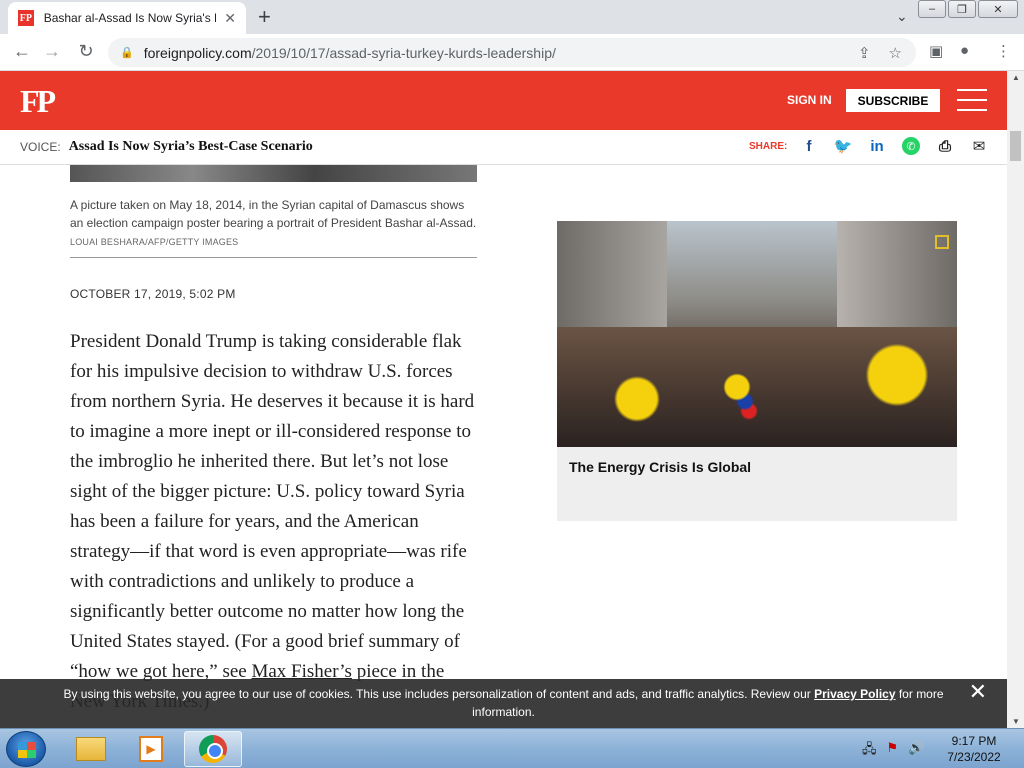 Image resolution: width=1024 pixels, height=768 pixels. I want to click on share-page-icon: ⇪, so click(864, 53).